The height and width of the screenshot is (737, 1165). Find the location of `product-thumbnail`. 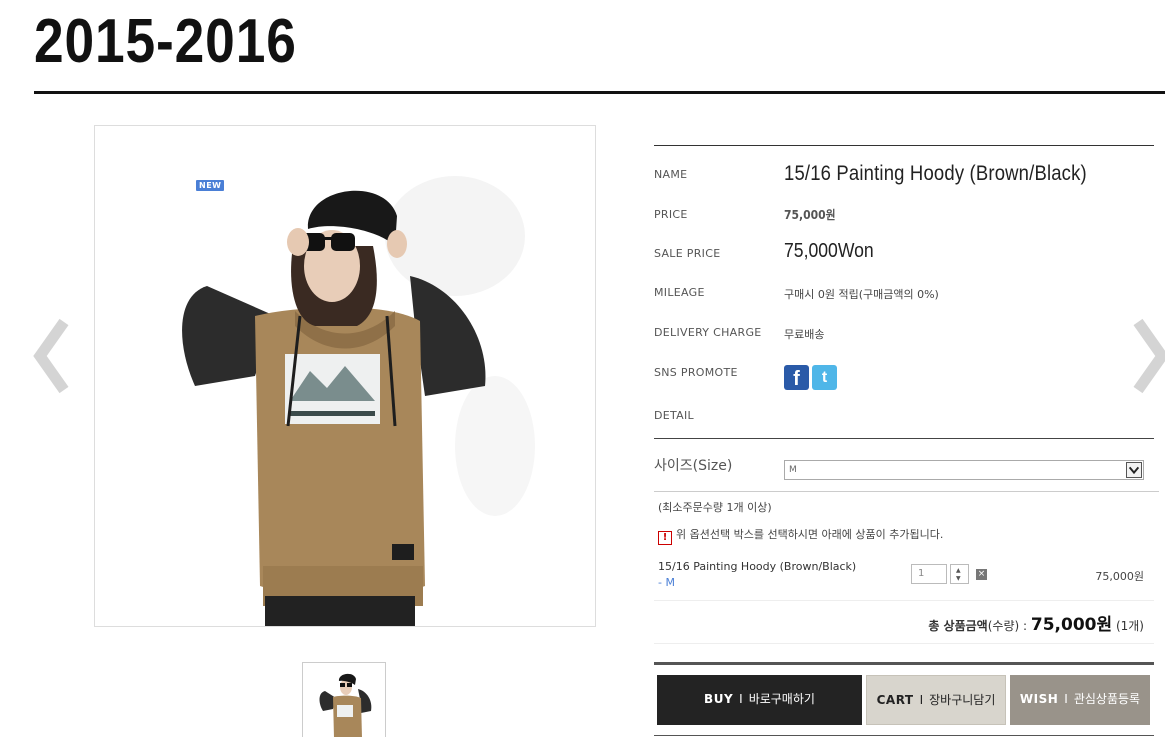

product-thumbnail is located at coordinates (344, 699).